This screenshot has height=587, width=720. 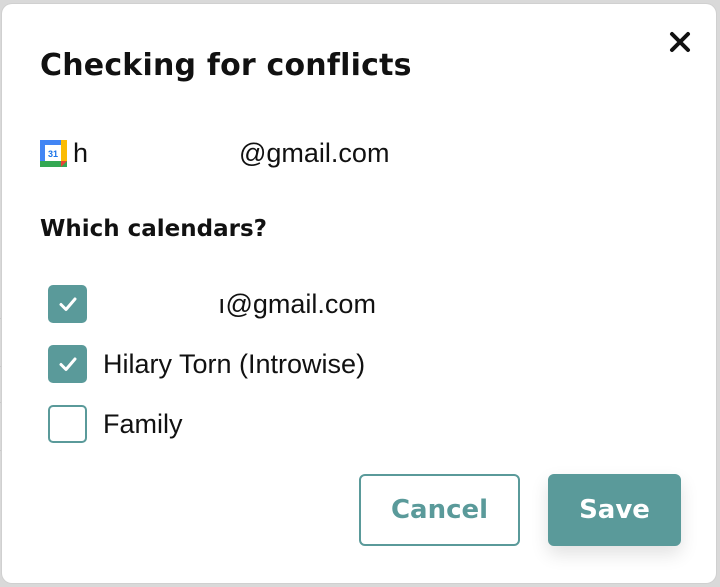 What do you see at coordinates (680, 42) in the screenshot?
I see `close-icon` at bounding box center [680, 42].